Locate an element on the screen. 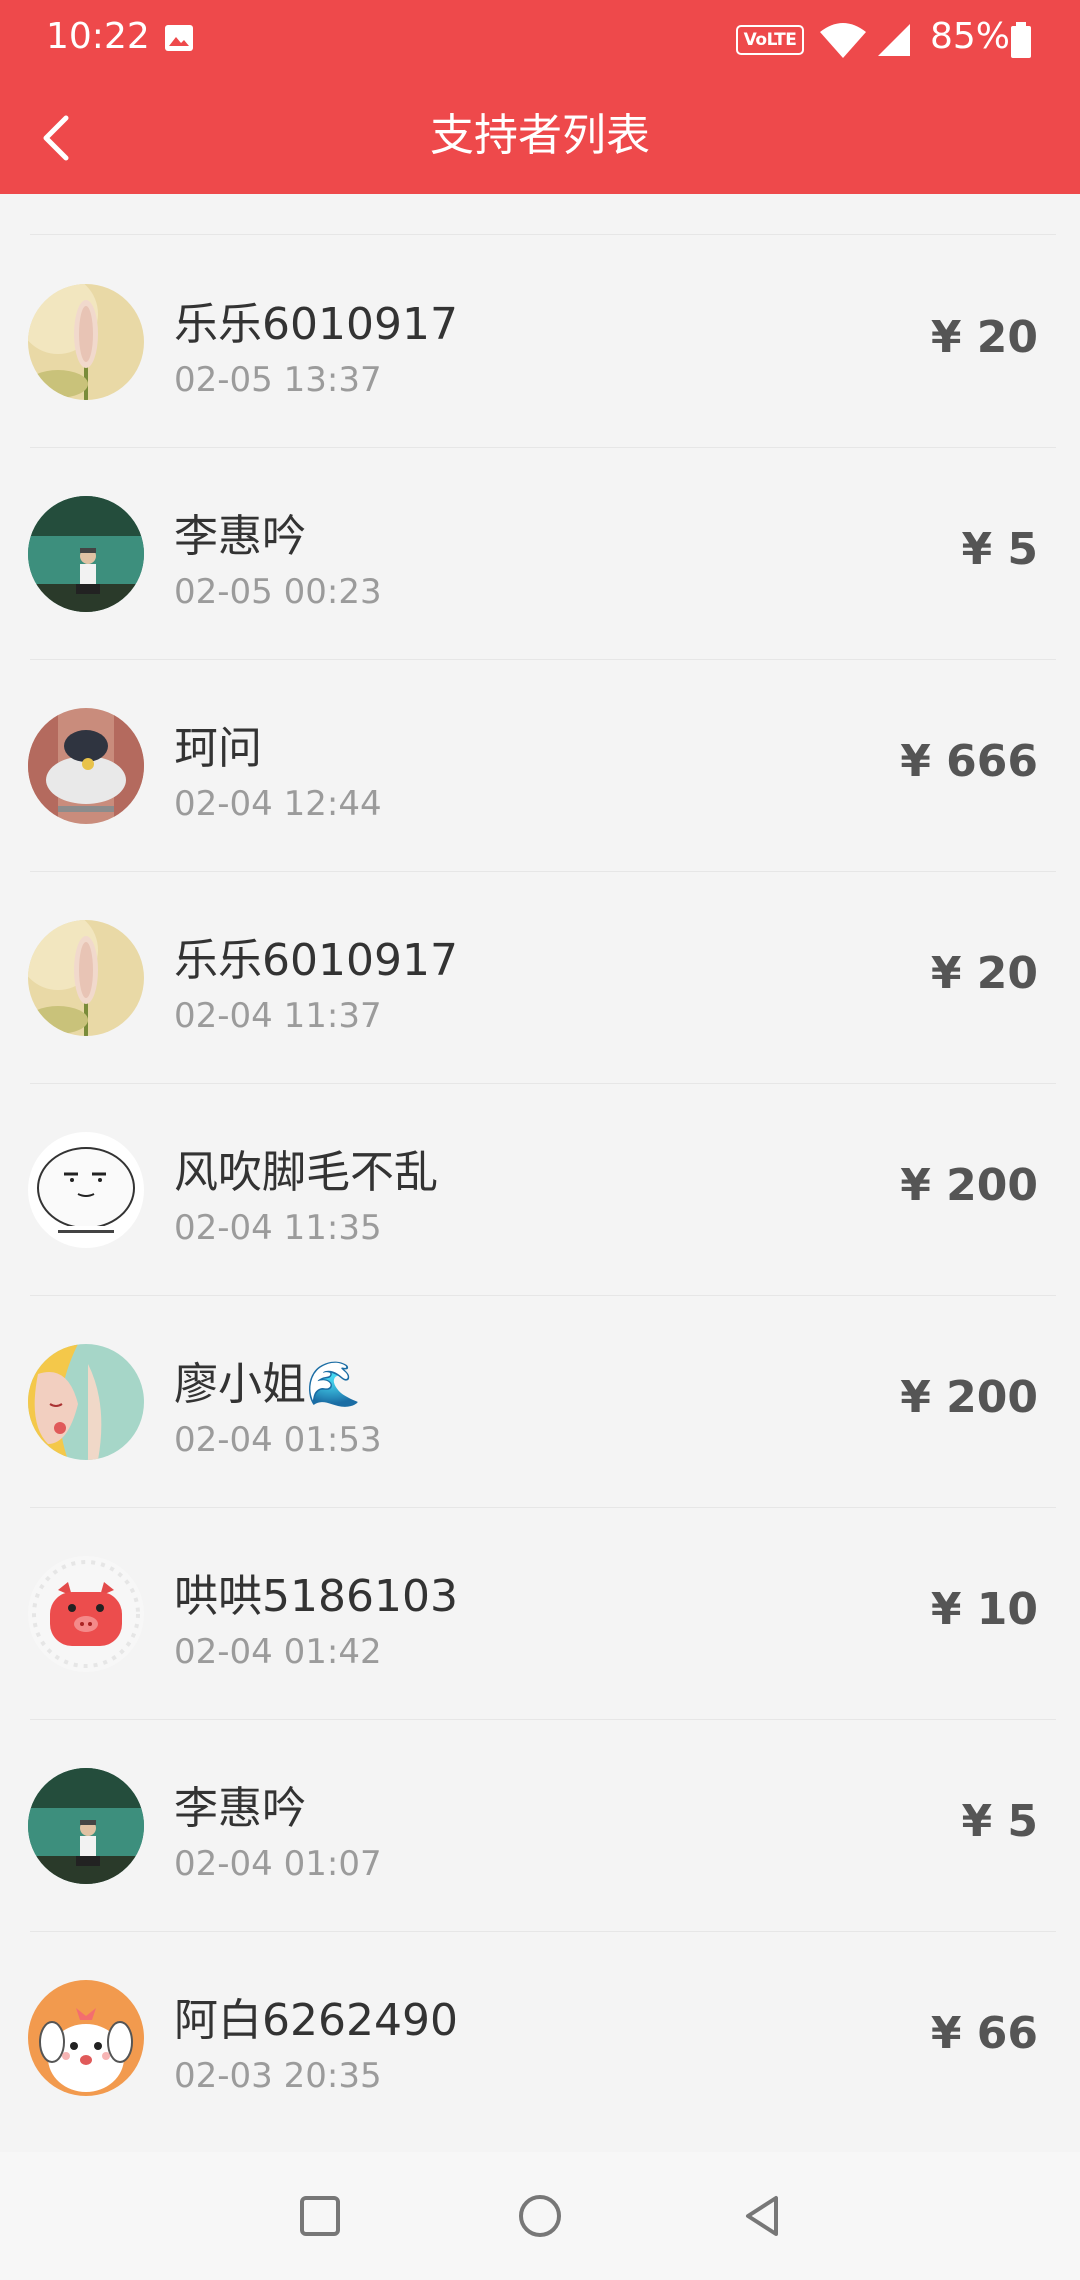 This screenshot has width=1080, height=2280. wifi-icon is located at coordinates (843, 40).